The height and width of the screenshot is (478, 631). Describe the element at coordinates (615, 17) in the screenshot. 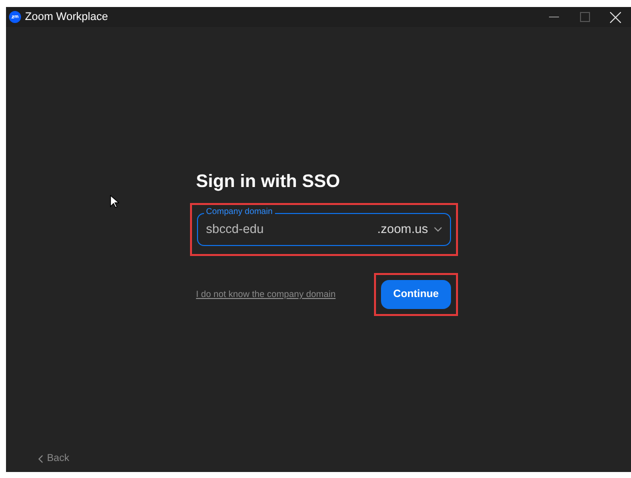

I see `close-icon` at that location.